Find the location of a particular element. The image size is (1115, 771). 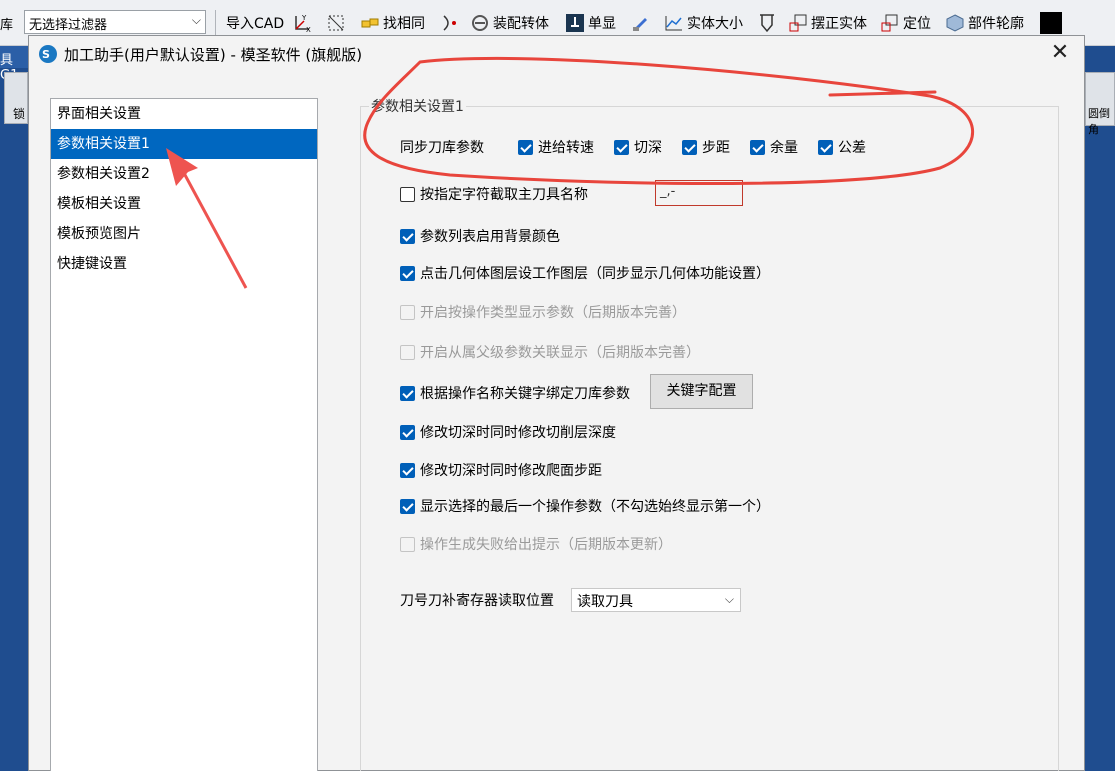

locate-icon is located at coordinates (889, 23).